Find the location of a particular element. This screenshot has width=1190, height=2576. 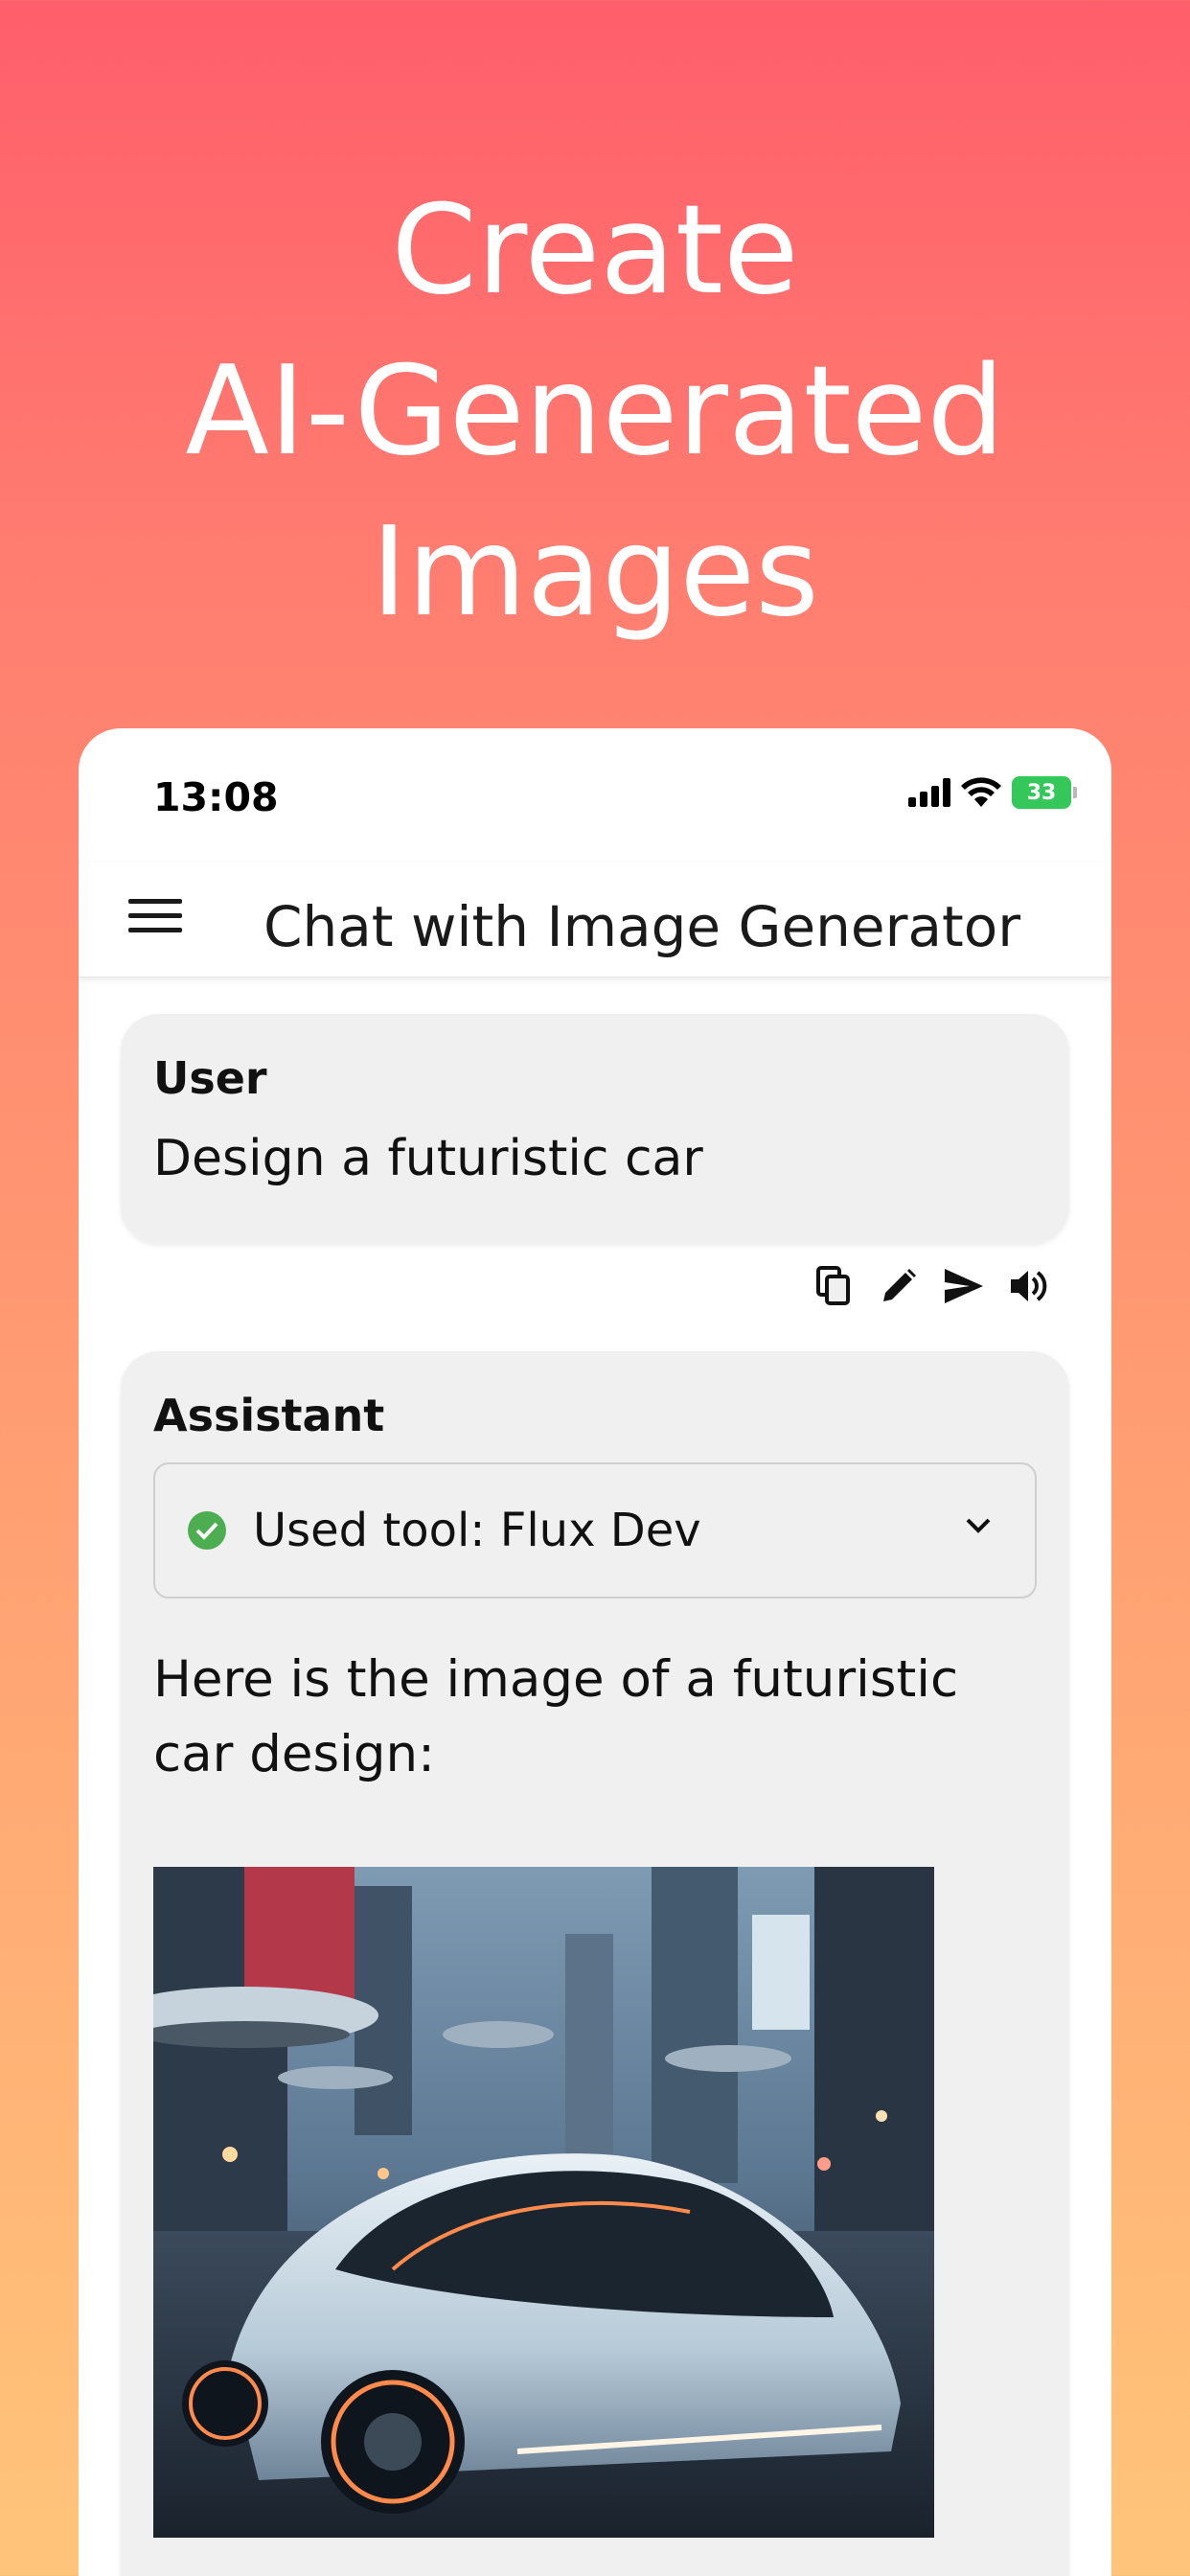

tool-usage-dropdown: Used tool: Flux Dev is located at coordinates (595, 1530).